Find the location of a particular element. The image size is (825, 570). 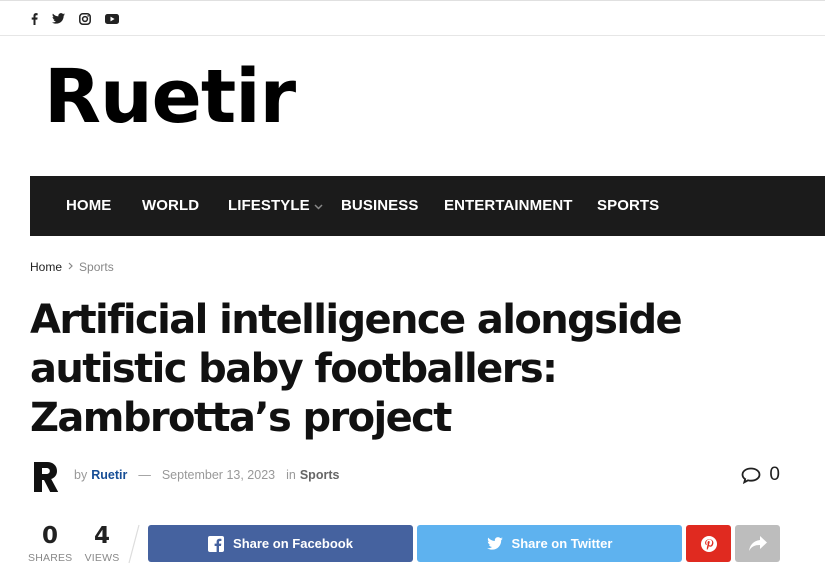

nav-item-sports: SPORTS is located at coordinates (628, 206).